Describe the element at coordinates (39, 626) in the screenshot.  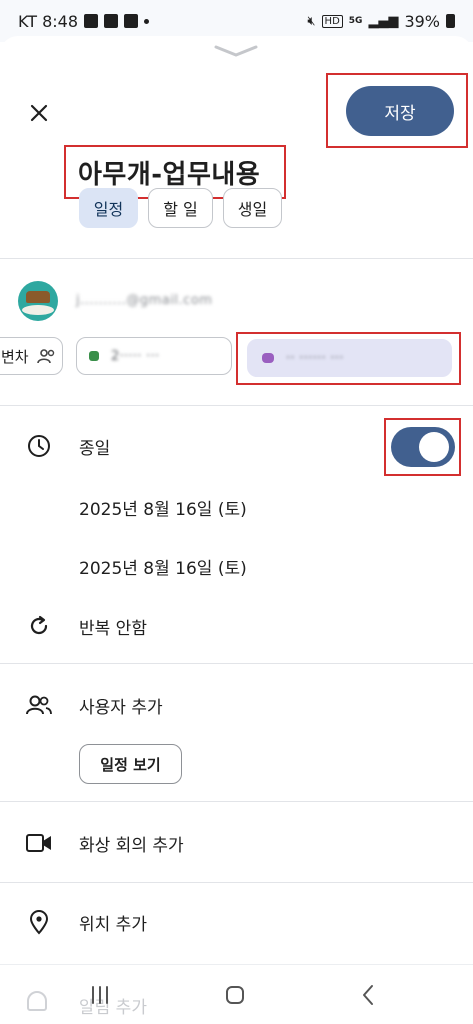
I see `repeat-icon` at that location.